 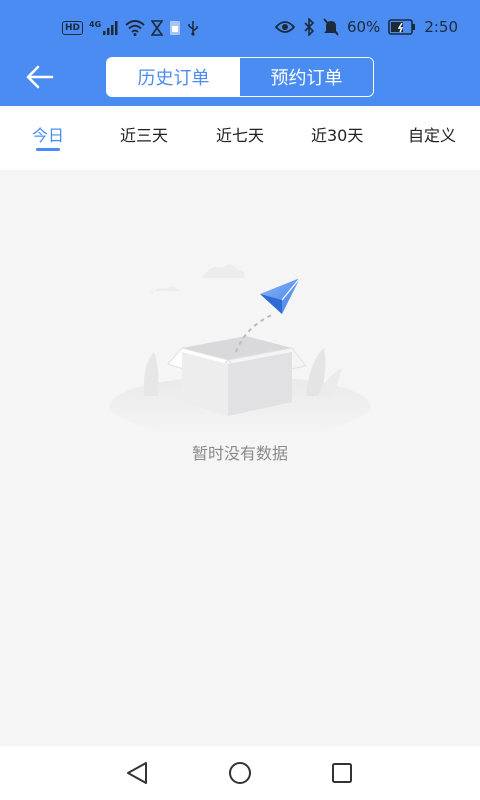 I want to click on date-filter-tabs: 今日 近三天 近七天 近30天 自定义, so click(x=240, y=138).